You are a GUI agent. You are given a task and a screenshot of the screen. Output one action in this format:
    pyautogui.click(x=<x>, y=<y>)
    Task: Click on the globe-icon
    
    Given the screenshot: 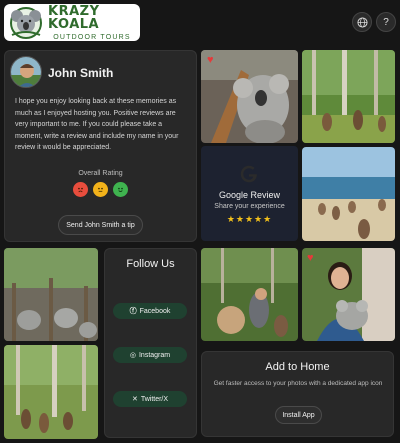 What is the action you would take?
    pyautogui.click(x=362, y=22)
    